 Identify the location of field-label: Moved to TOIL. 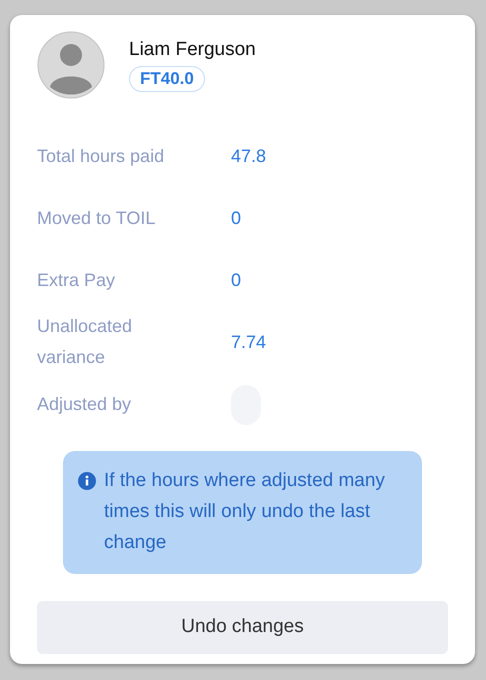
(96, 218).